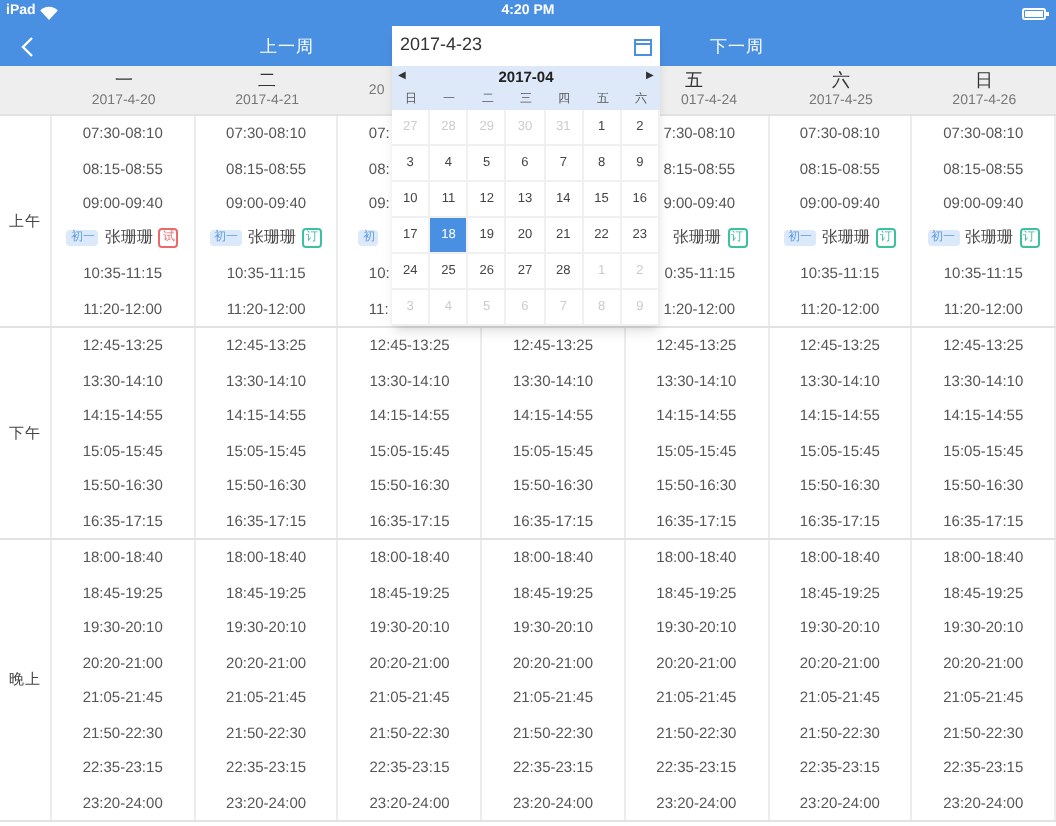 The image size is (1056, 826). I want to click on chevron-icon, so click(26, 46).